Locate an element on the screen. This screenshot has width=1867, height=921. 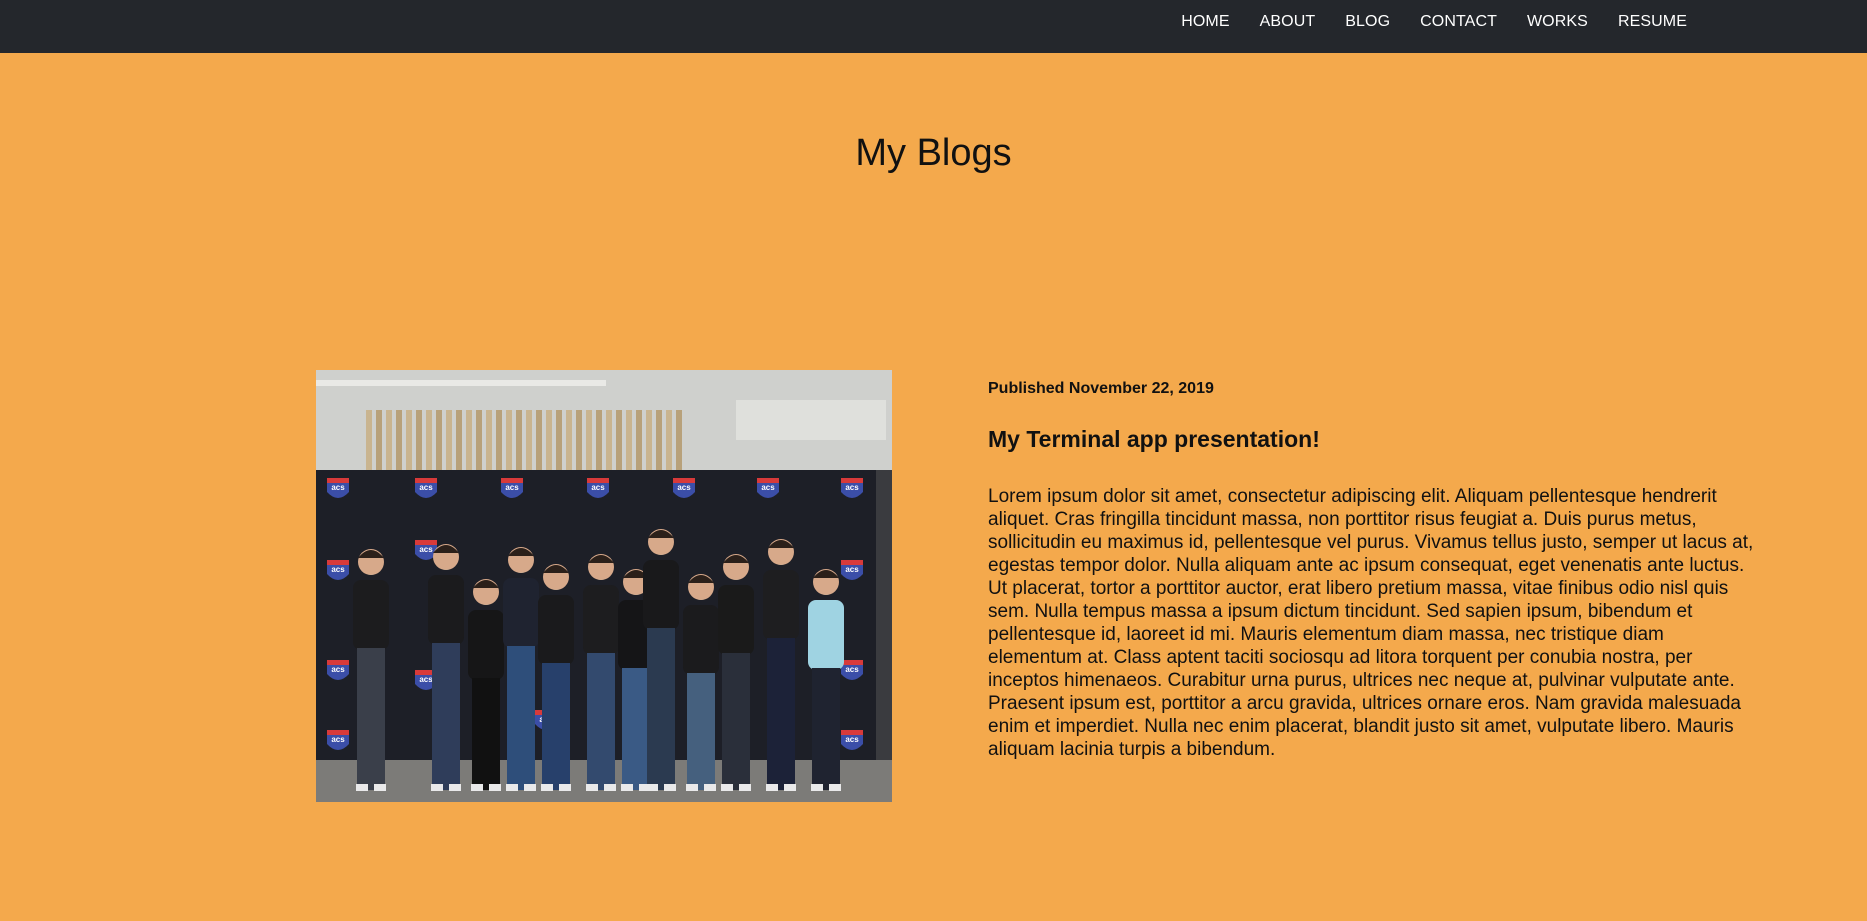
nav-item-home: HOME is located at coordinates (1205, 22).